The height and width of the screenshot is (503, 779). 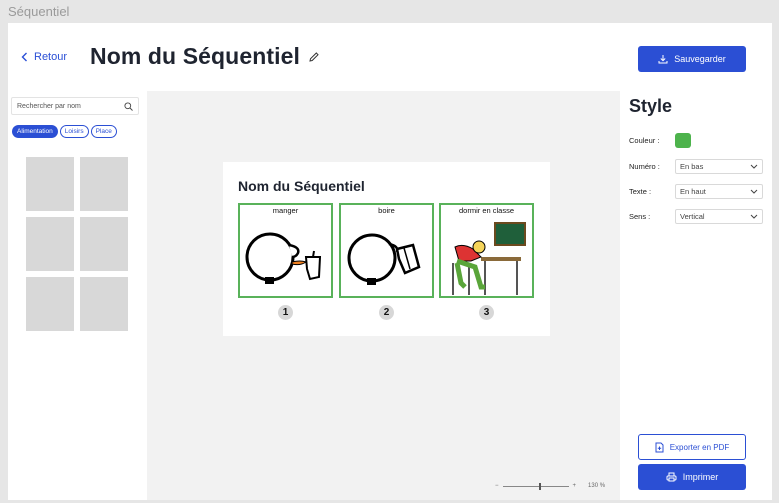 What do you see at coordinates (39, 11) in the screenshot?
I see `window-title: Séquentiel` at bounding box center [39, 11].